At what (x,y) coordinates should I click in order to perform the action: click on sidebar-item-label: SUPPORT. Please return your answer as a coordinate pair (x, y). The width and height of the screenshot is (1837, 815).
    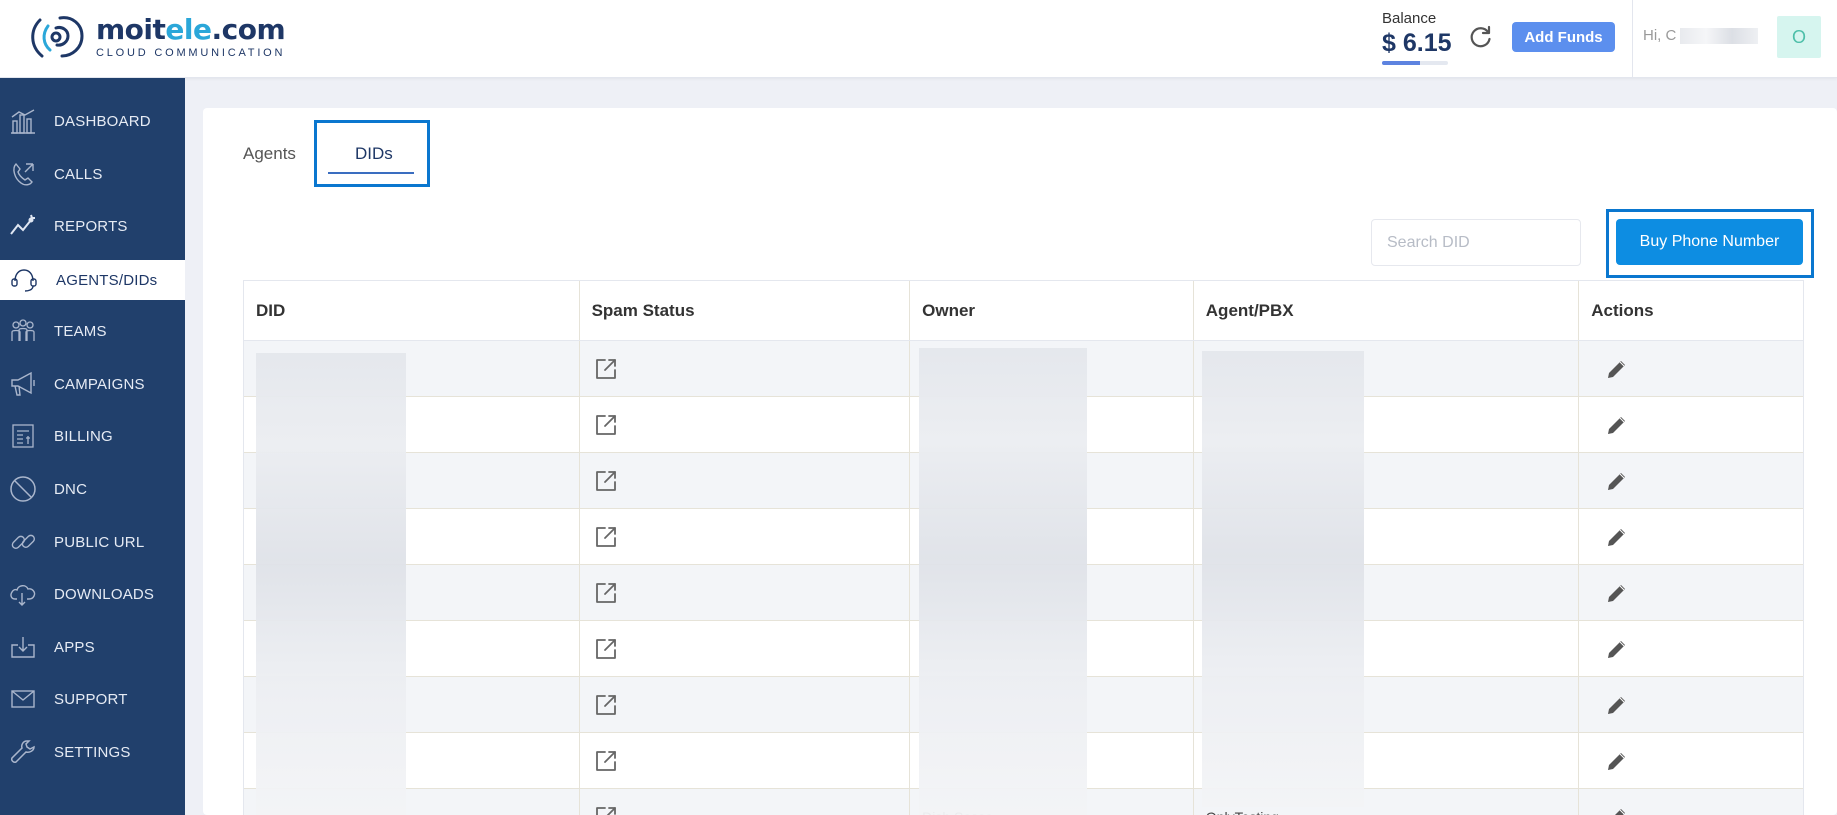
    Looking at the image, I should click on (91, 699).